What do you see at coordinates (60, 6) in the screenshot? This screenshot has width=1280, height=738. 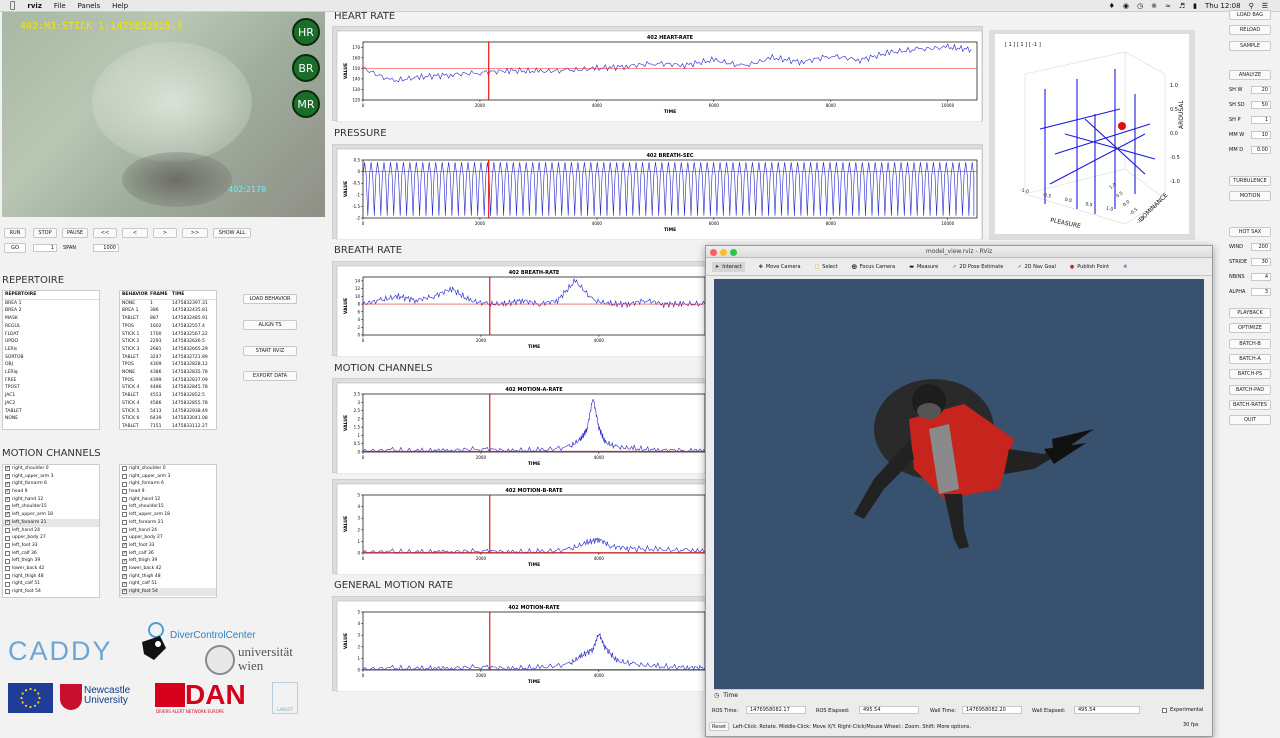 I see `menu-file: File` at bounding box center [60, 6].